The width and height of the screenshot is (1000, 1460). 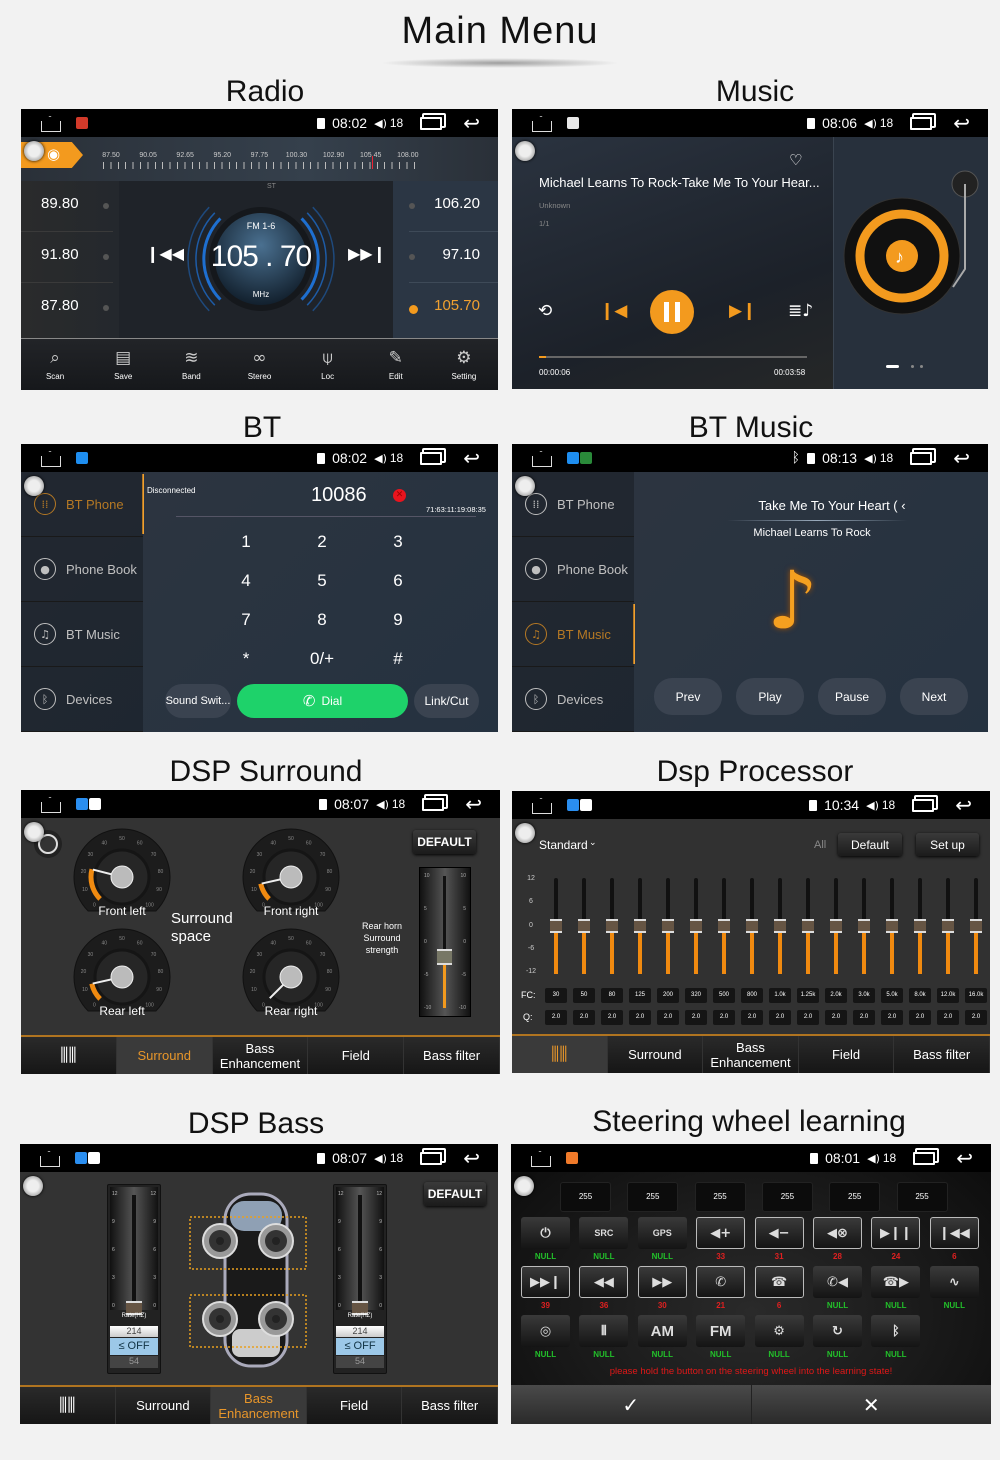 I want to click on next-button: Next, so click(x=934, y=696).